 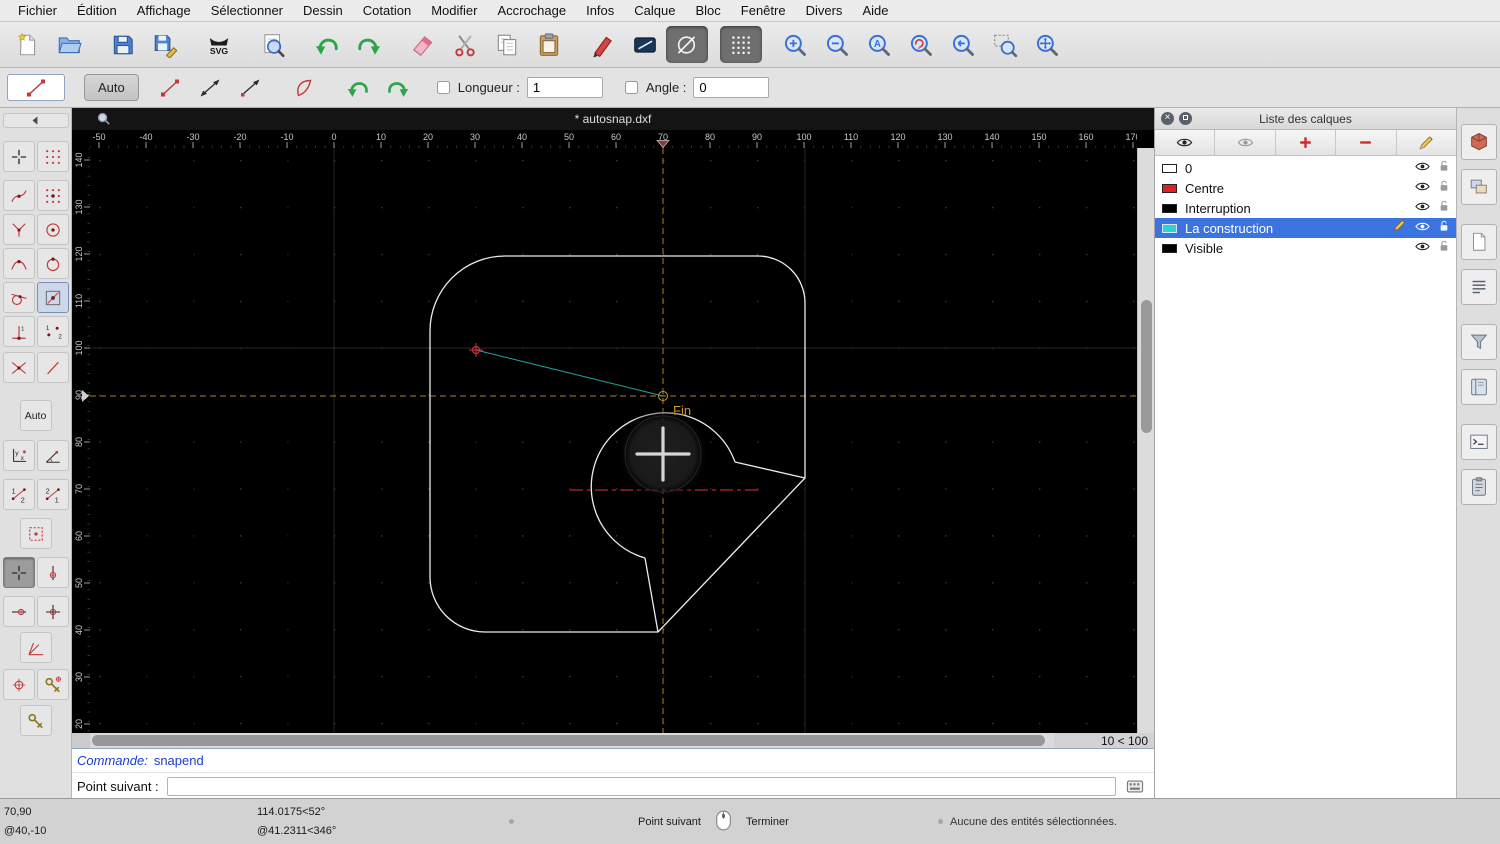 I want to click on snap-points-button, so click(x=52, y=195).